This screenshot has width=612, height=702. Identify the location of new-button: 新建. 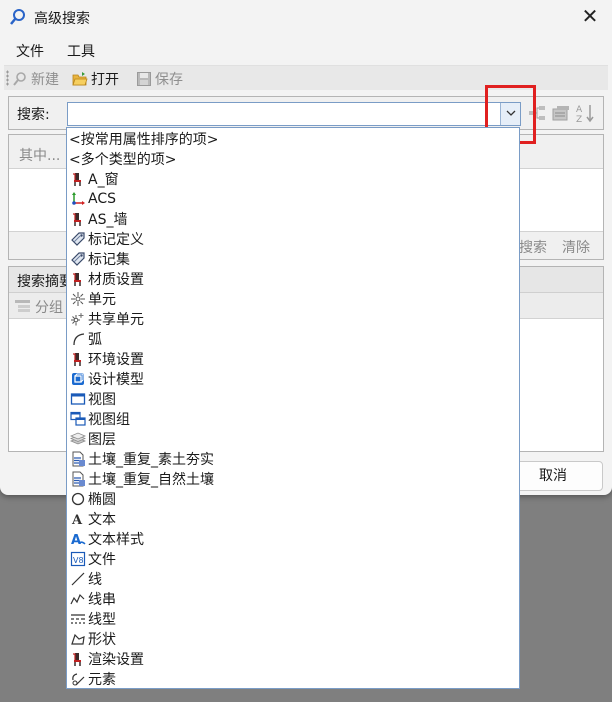
(35, 78).